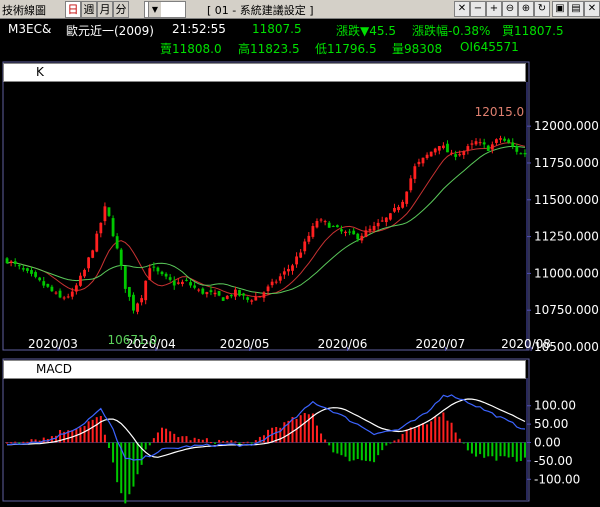 This screenshot has width=600, height=507. What do you see at coordinates (566, 163) in the screenshot?
I see `price-tick-label: 11750.000` at bounding box center [566, 163].